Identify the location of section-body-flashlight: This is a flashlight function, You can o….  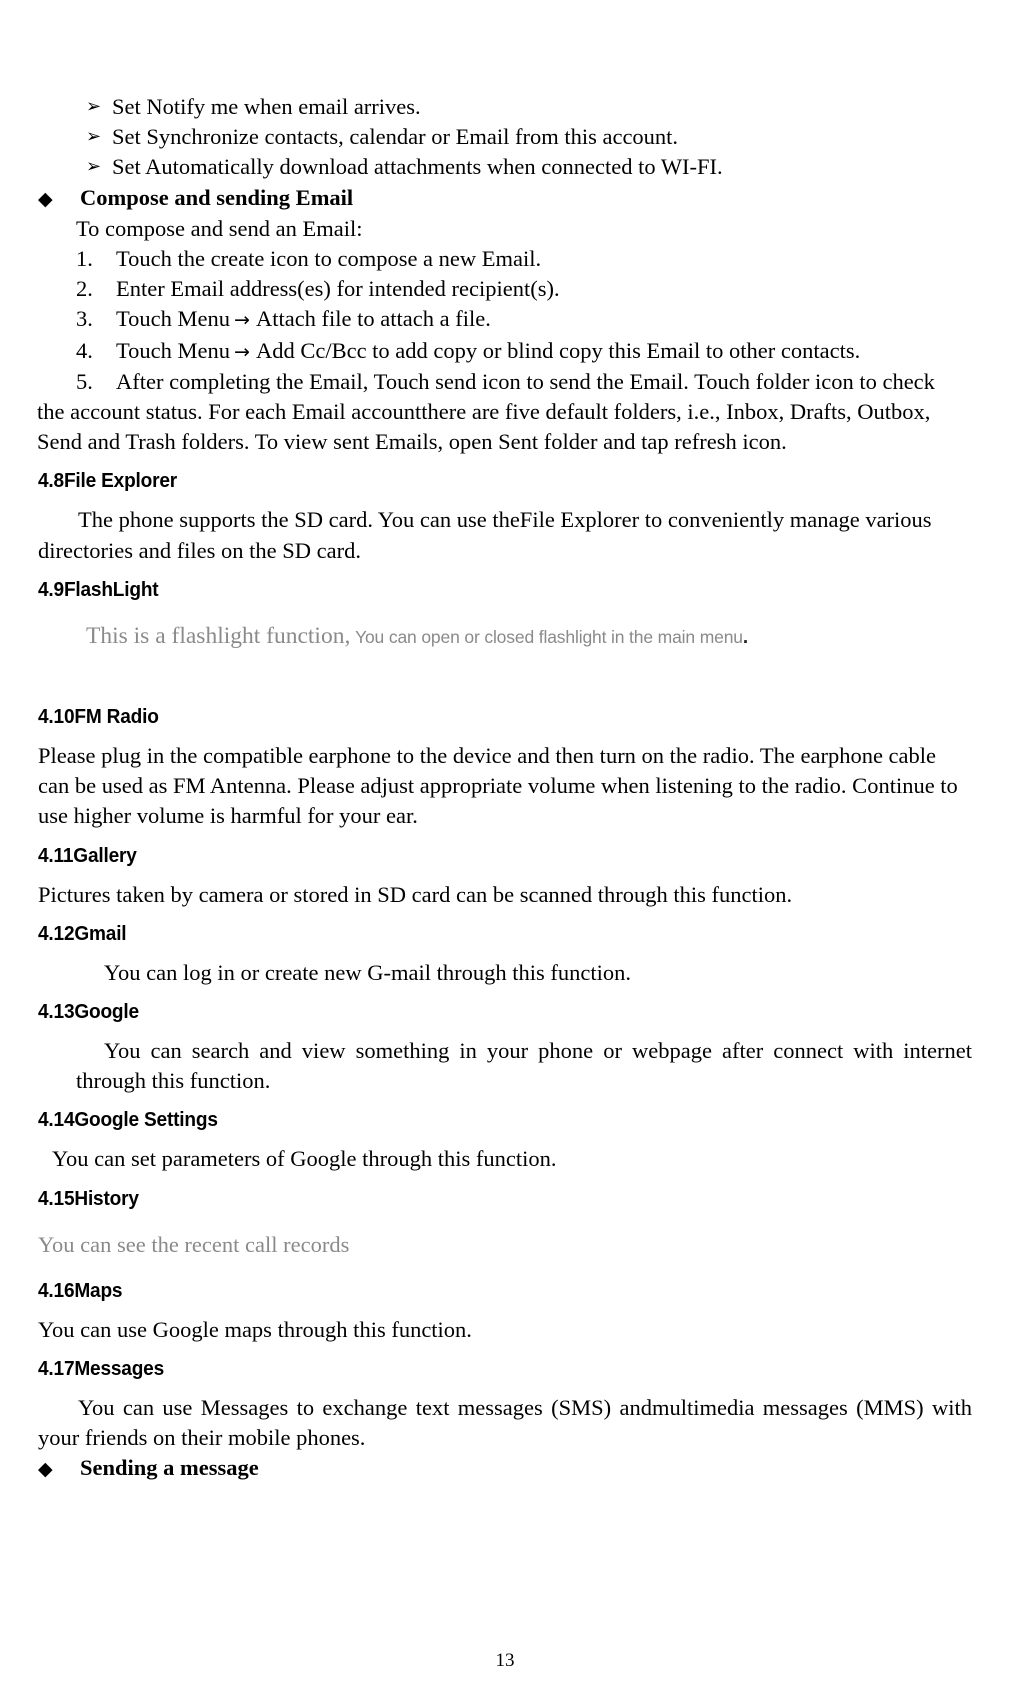
(529, 637).